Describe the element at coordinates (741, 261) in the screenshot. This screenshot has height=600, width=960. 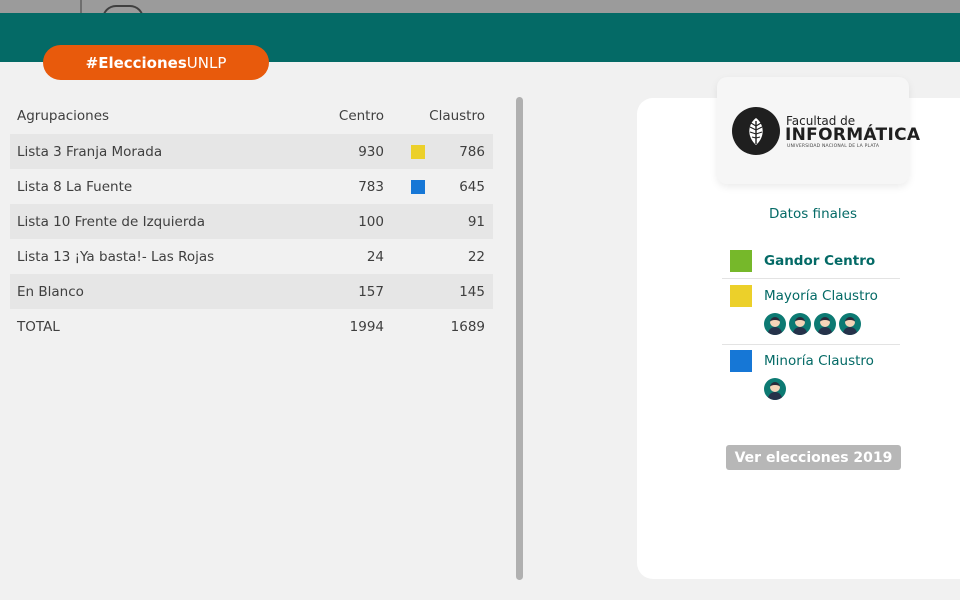
I see `green-square-icon` at that location.